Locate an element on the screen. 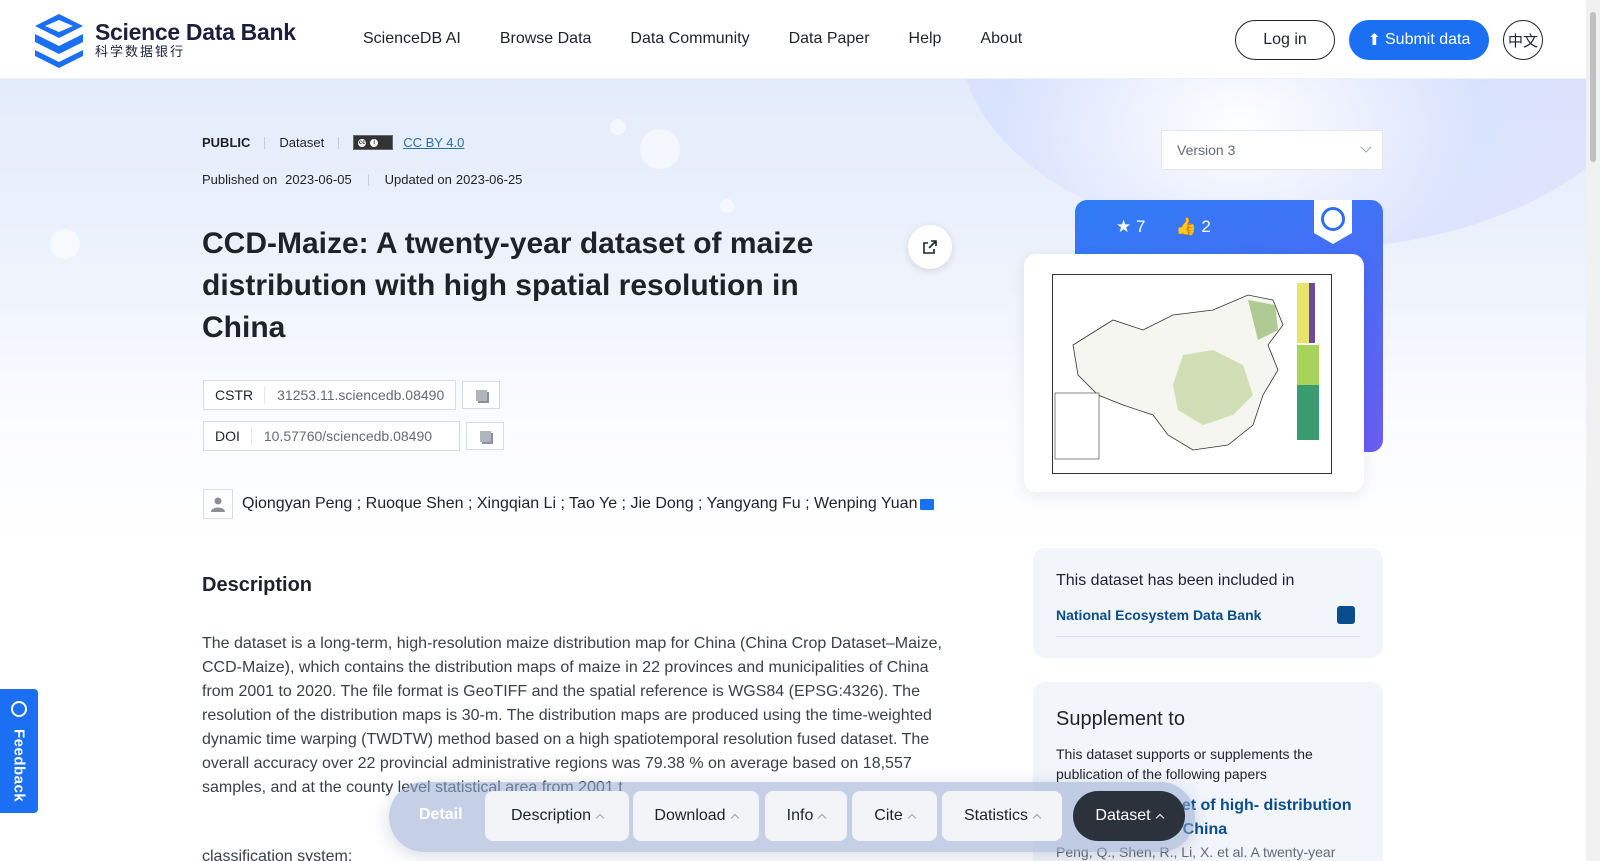 This screenshot has height=861, width=1600. upload-icon: ⬆ is located at coordinates (1374, 40).